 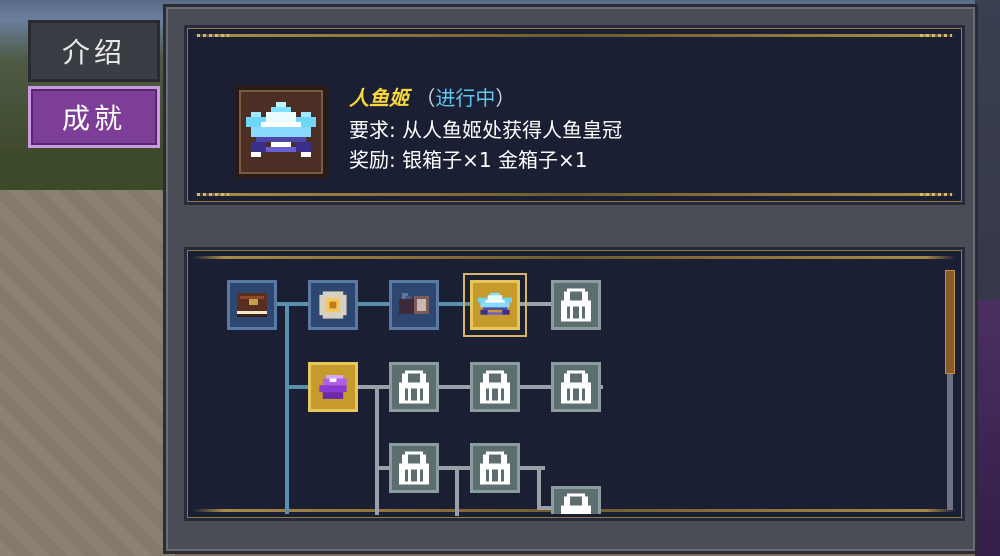 I want to click on path-line, so click(x=287, y=408).